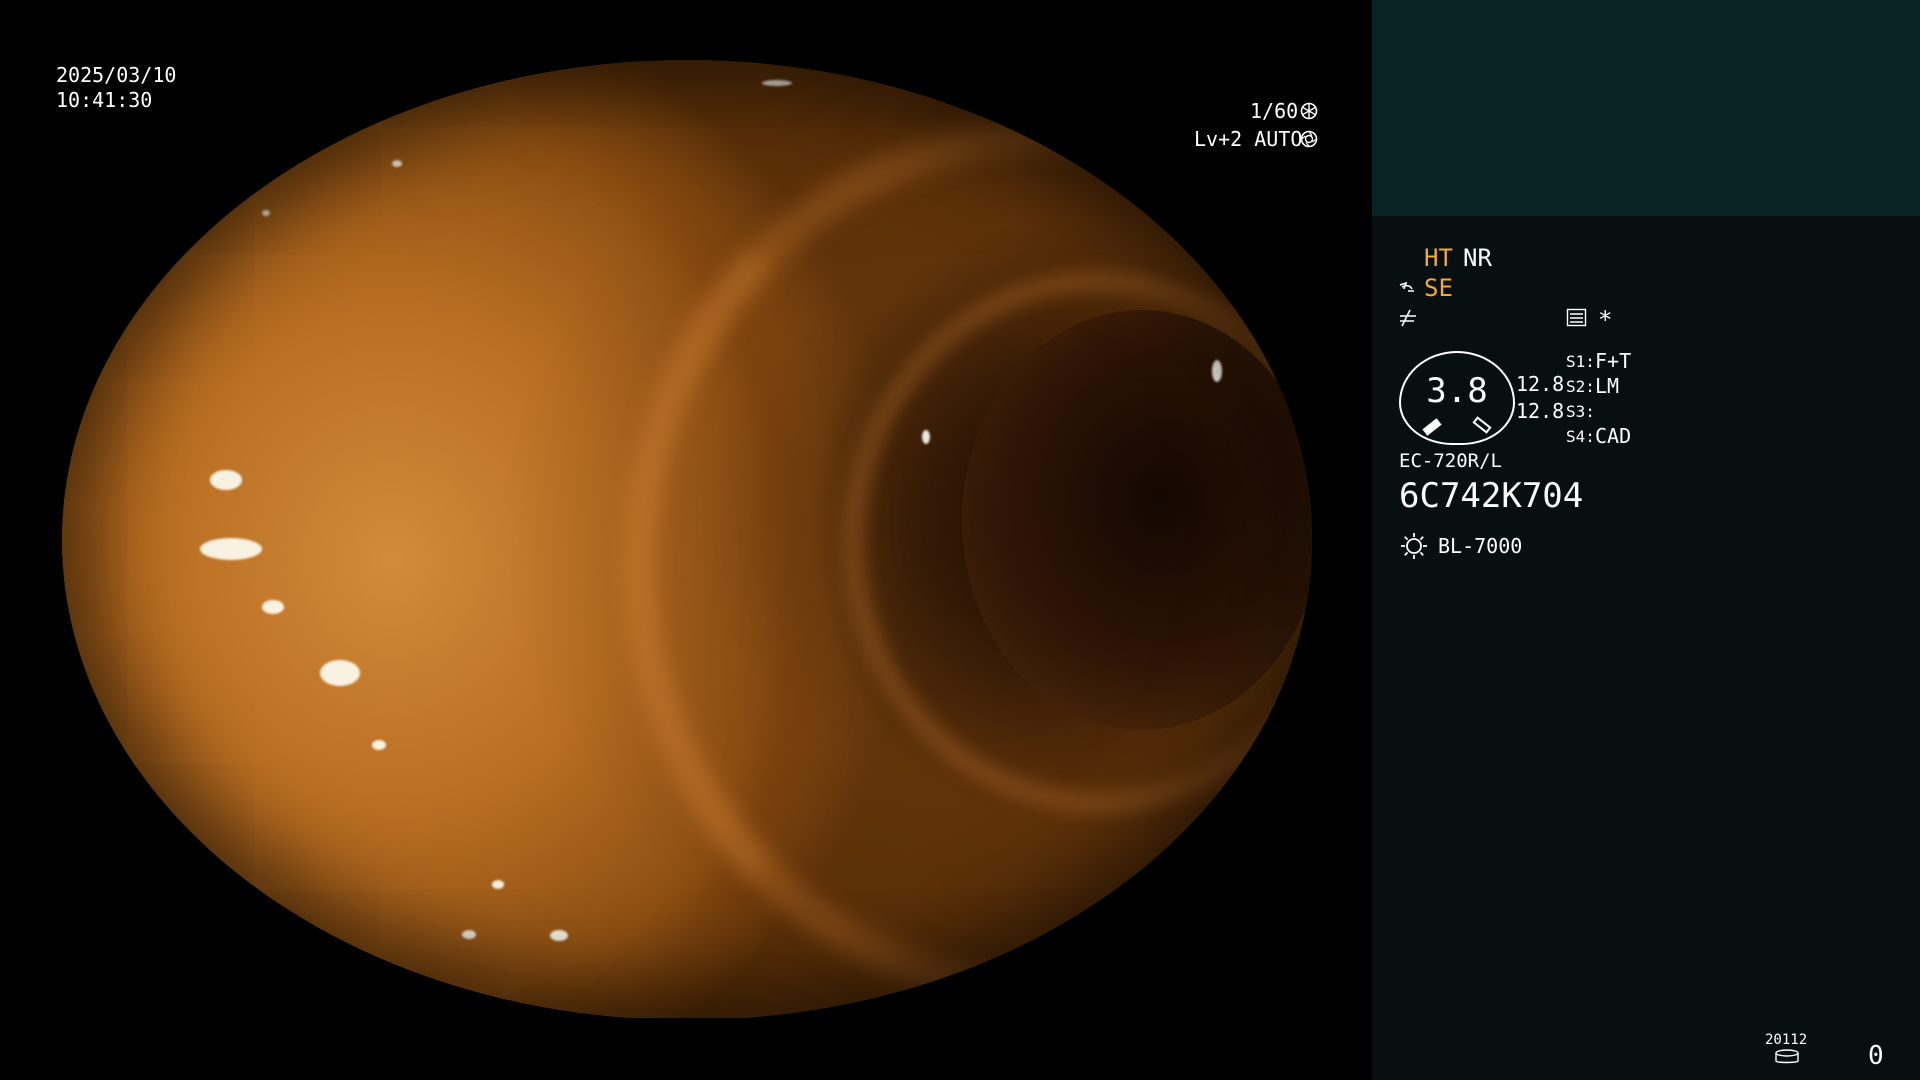  I want to click on time-label: 10:41:30, so click(104, 100).